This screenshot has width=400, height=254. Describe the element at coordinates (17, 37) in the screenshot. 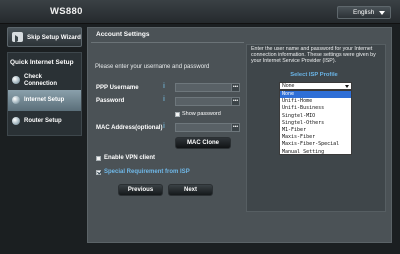

I see `skip-arrow-icon` at that location.